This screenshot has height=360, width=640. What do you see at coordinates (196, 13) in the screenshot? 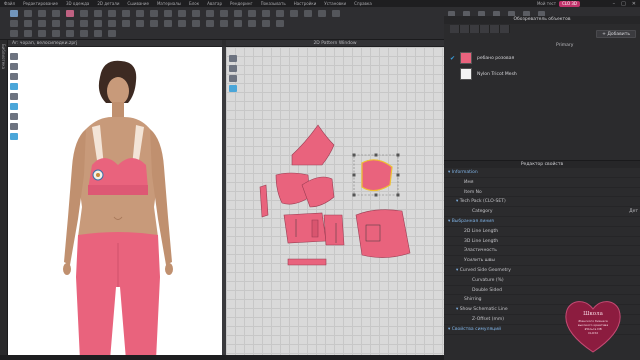
I see `free-sewing-icon` at bounding box center [196, 13].